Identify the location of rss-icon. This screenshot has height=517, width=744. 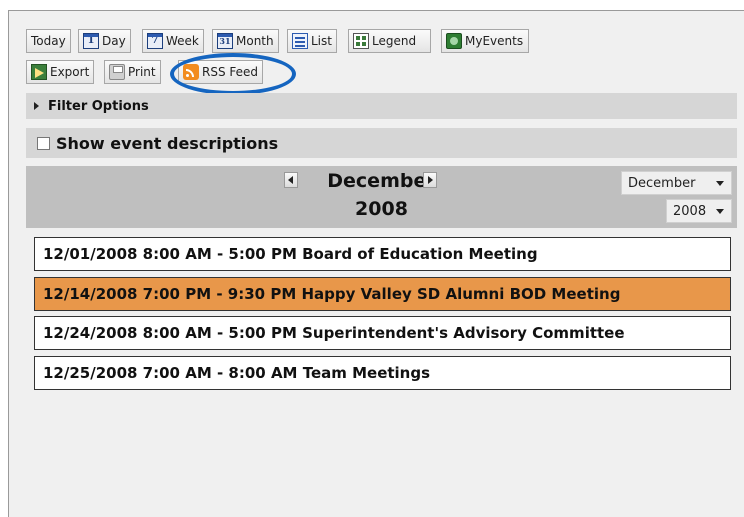
(191, 72).